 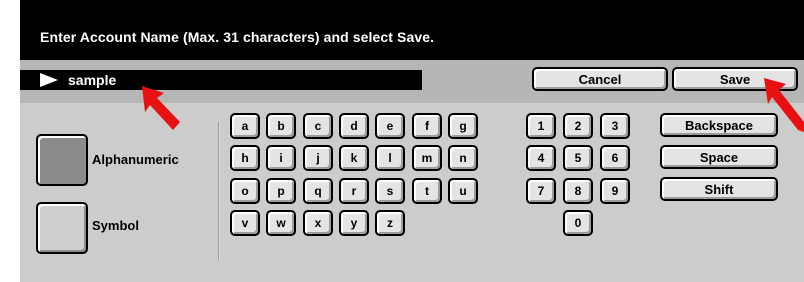 I want to click on key-y: y, so click(x=354, y=223).